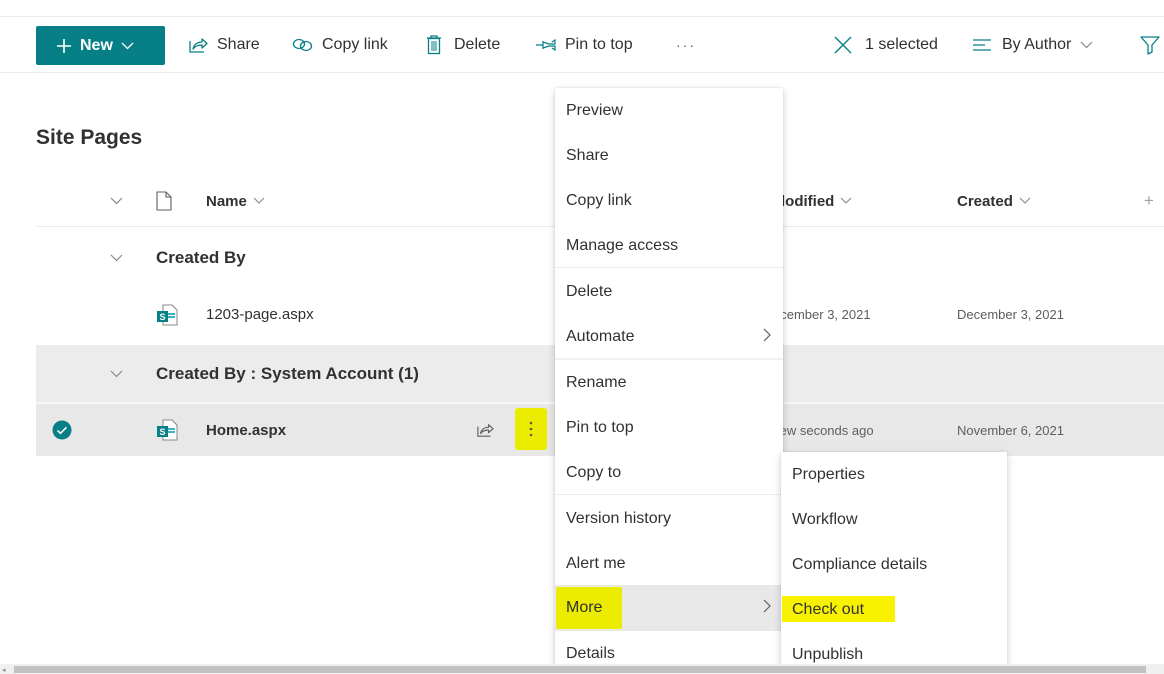 The width and height of the screenshot is (1164, 674). What do you see at coordinates (894, 609) in the screenshot?
I see `submenu-item-check-out: Check out` at bounding box center [894, 609].